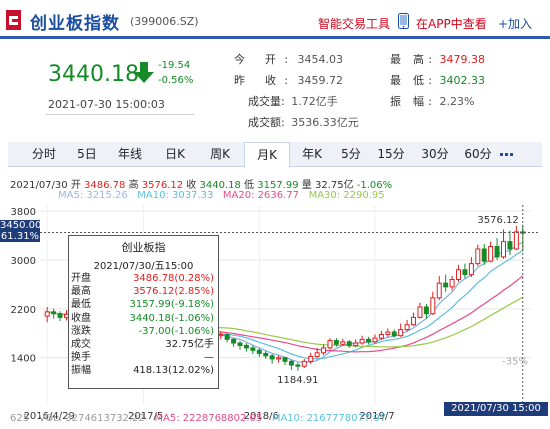  I want to click on current-price: 3440.18, so click(93, 74).